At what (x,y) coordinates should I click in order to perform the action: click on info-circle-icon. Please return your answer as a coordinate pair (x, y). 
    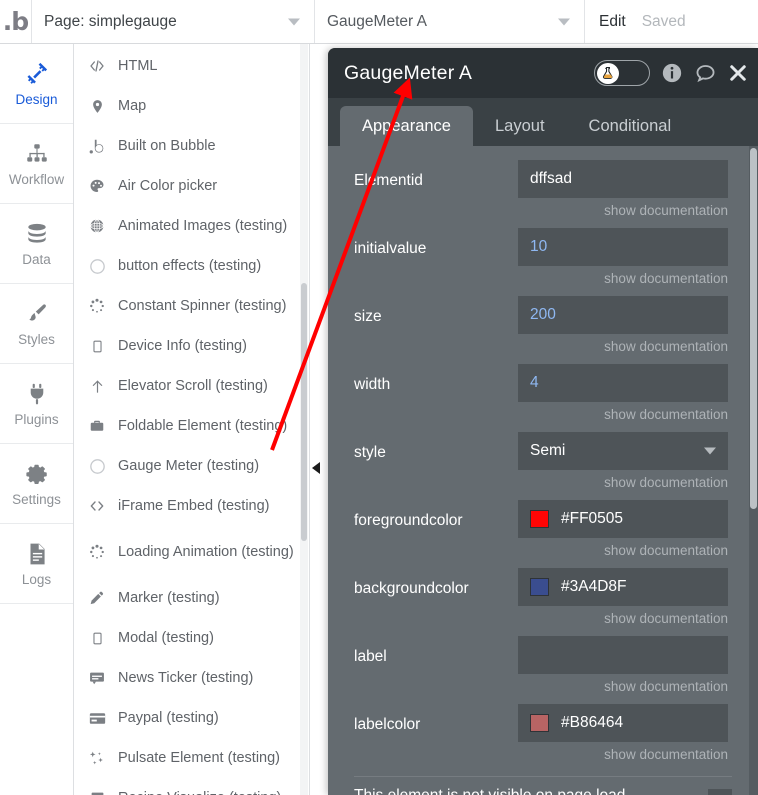
    Looking at the image, I should click on (672, 73).